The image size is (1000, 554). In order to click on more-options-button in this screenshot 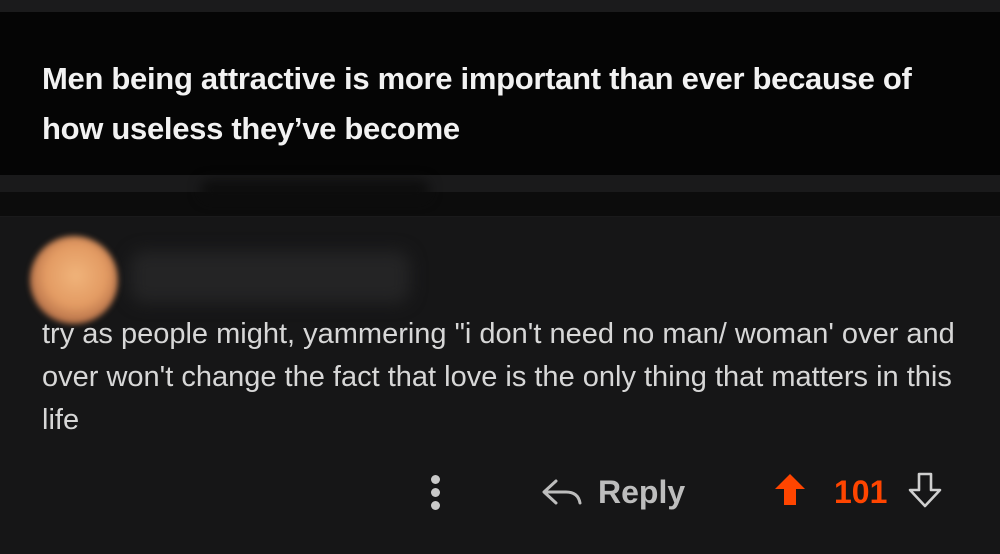, I will do `click(436, 492)`.